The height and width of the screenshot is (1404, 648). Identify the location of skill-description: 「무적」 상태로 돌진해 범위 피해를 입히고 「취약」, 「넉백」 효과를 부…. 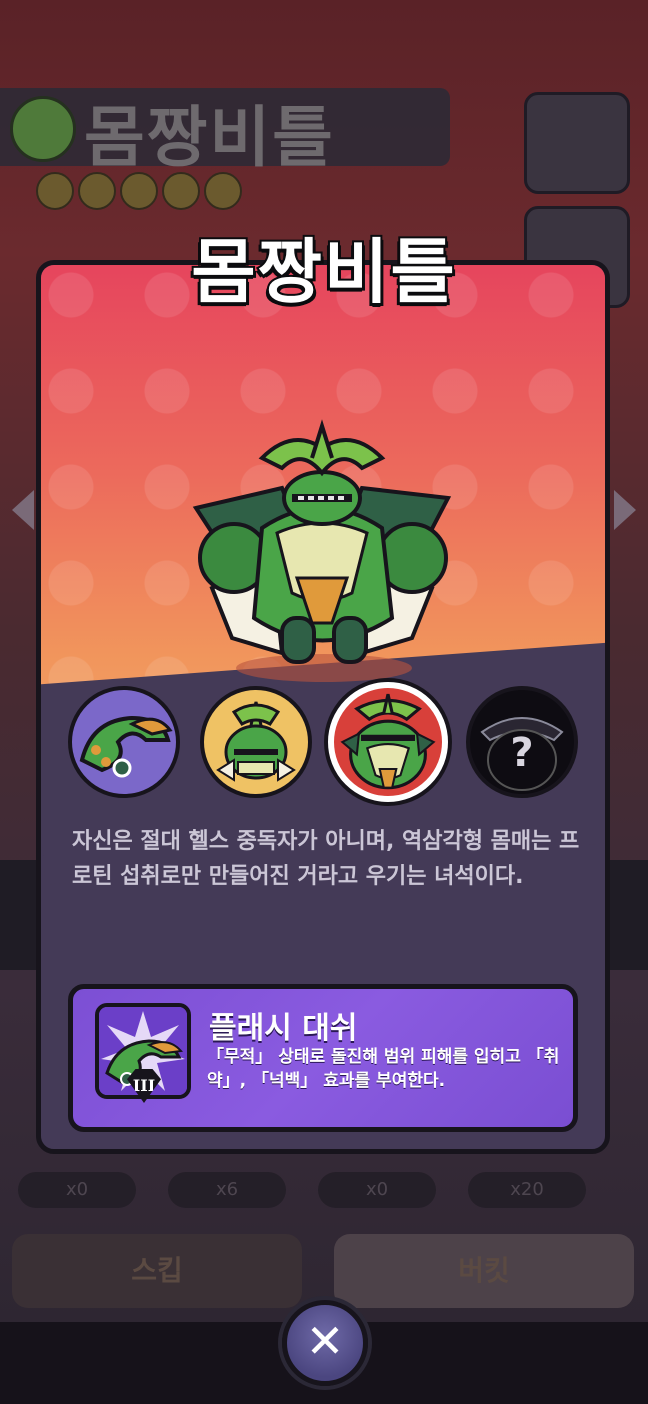
(383, 1069).